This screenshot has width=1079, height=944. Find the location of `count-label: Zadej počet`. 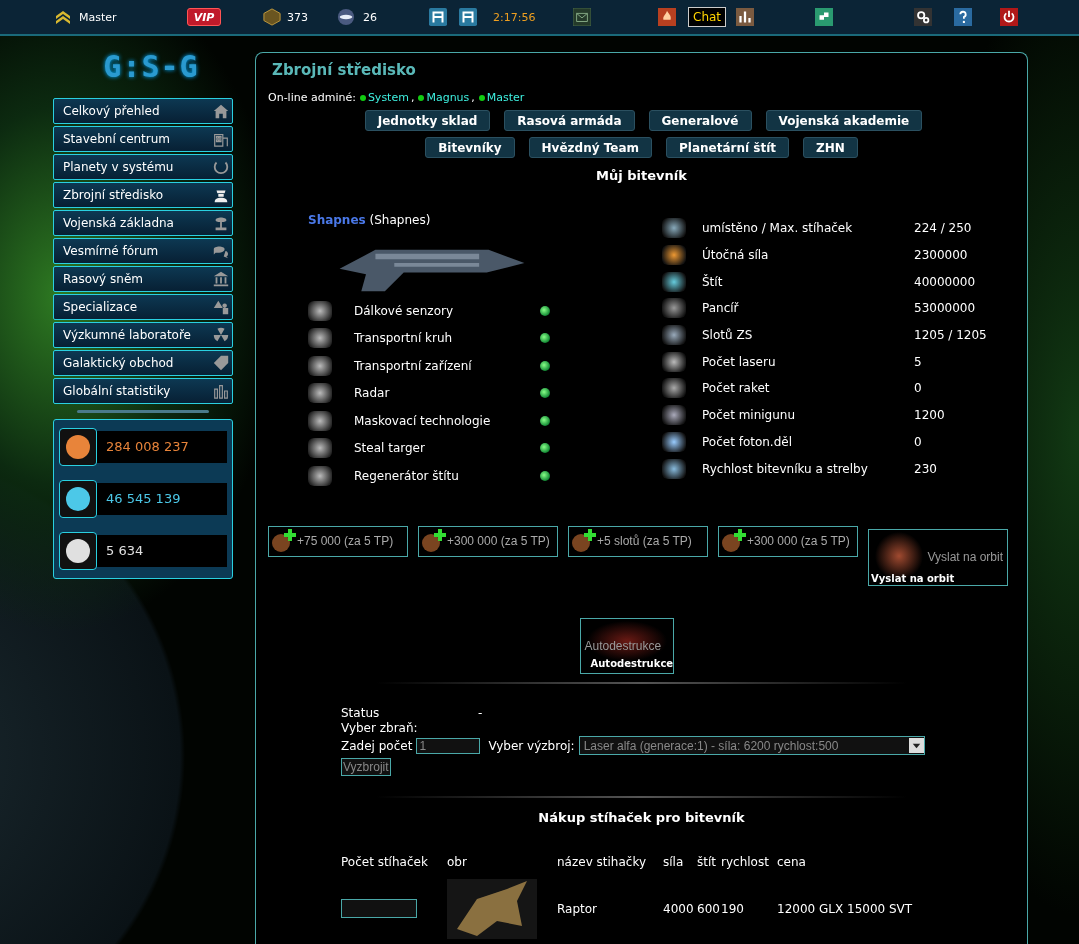

count-label: Zadej počet is located at coordinates (377, 745).